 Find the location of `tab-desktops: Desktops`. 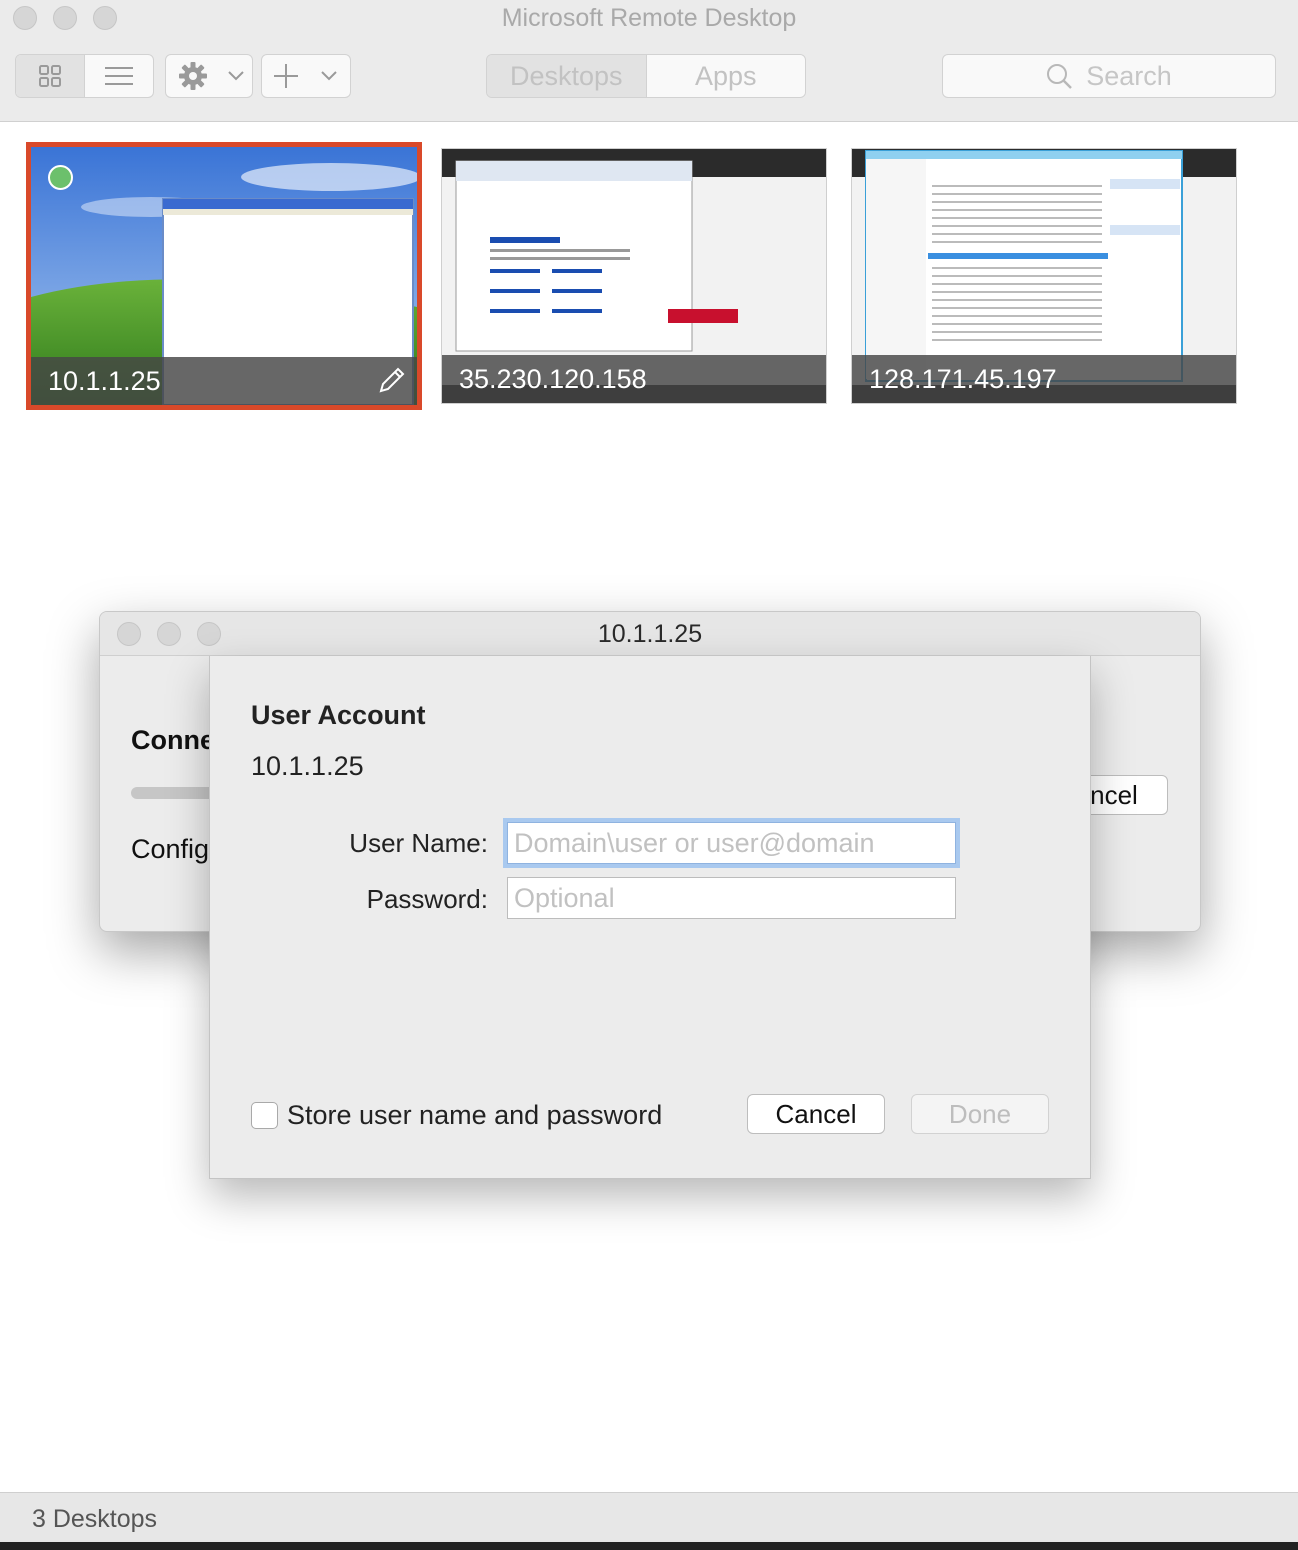

tab-desktops: Desktops is located at coordinates (566, 76).